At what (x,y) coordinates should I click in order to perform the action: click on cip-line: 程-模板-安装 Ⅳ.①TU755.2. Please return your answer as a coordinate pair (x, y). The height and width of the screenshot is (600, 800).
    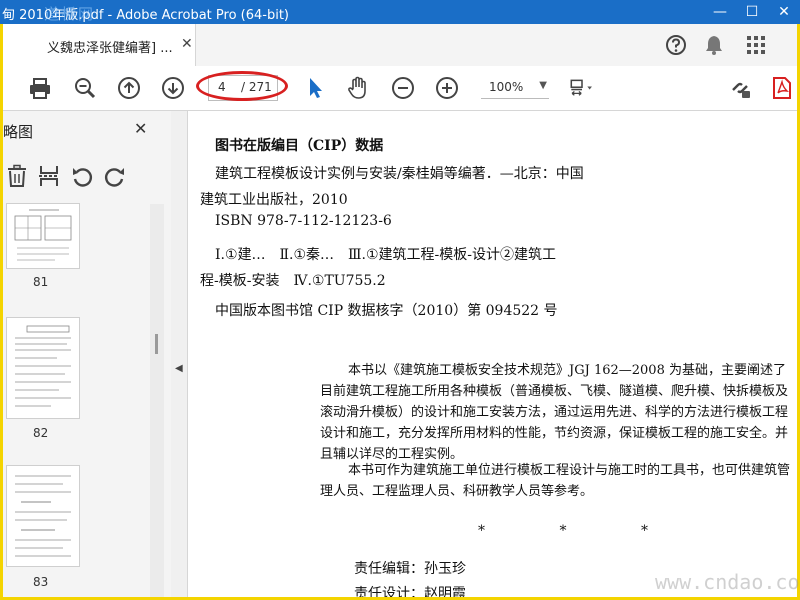
    Looking at the image, I should click on (293, 281).